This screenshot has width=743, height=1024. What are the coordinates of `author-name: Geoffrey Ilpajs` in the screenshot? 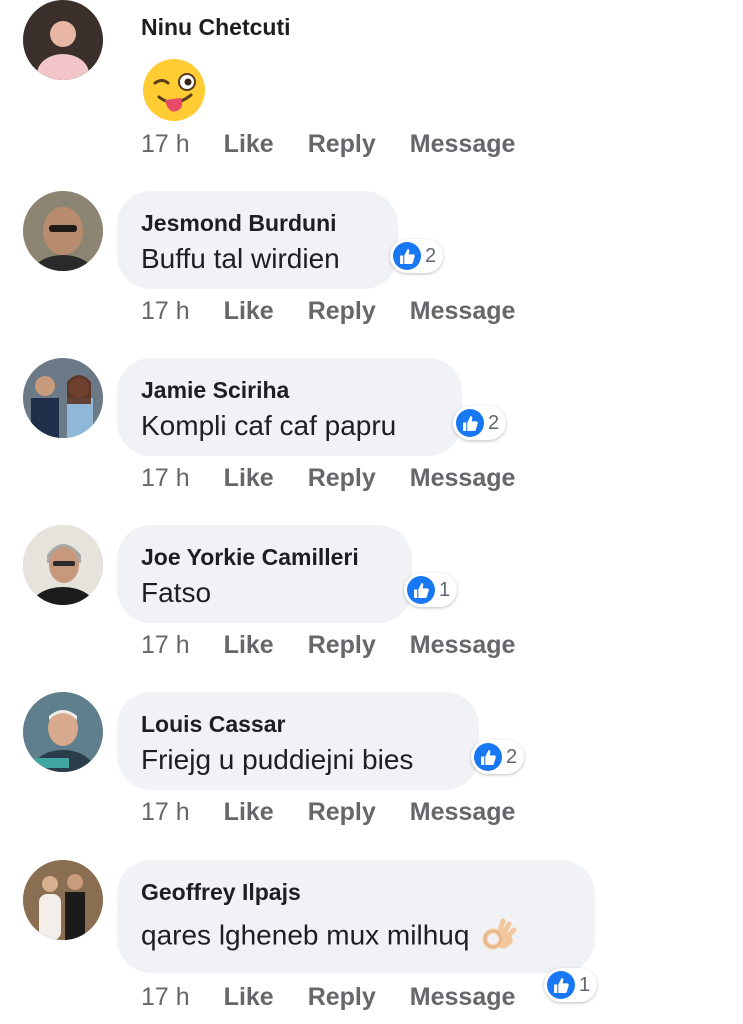 It's located at (356, 892).